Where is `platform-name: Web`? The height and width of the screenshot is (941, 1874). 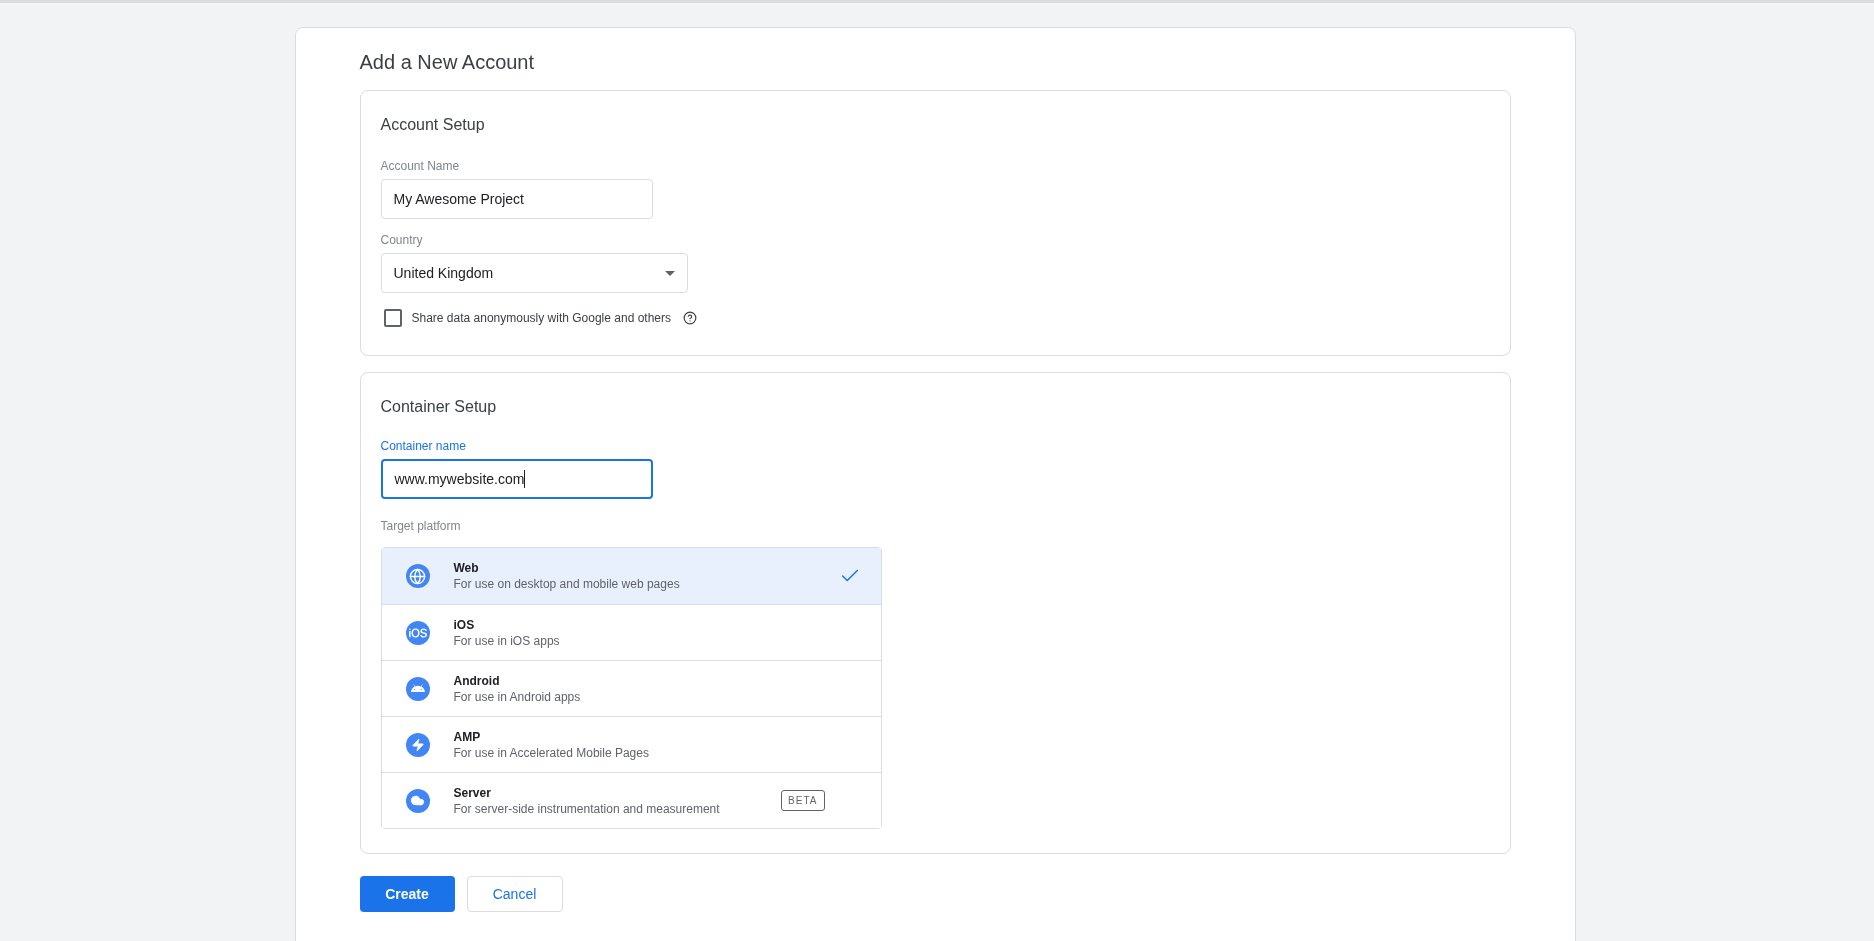
platform-name: Web is located at coordinates (466, 568).